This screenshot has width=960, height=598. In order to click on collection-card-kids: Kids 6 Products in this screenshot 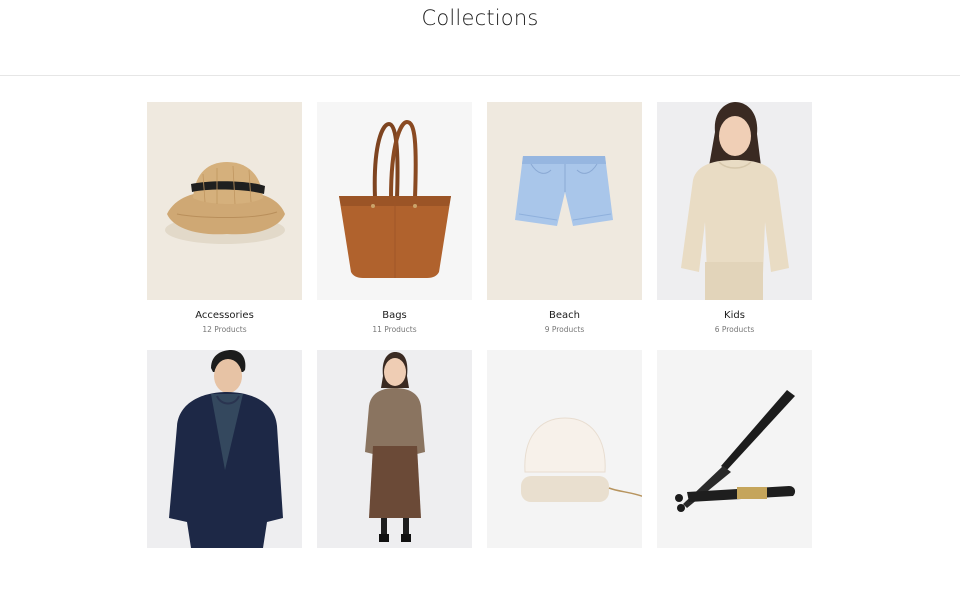, I will do `click(734, 226)`.